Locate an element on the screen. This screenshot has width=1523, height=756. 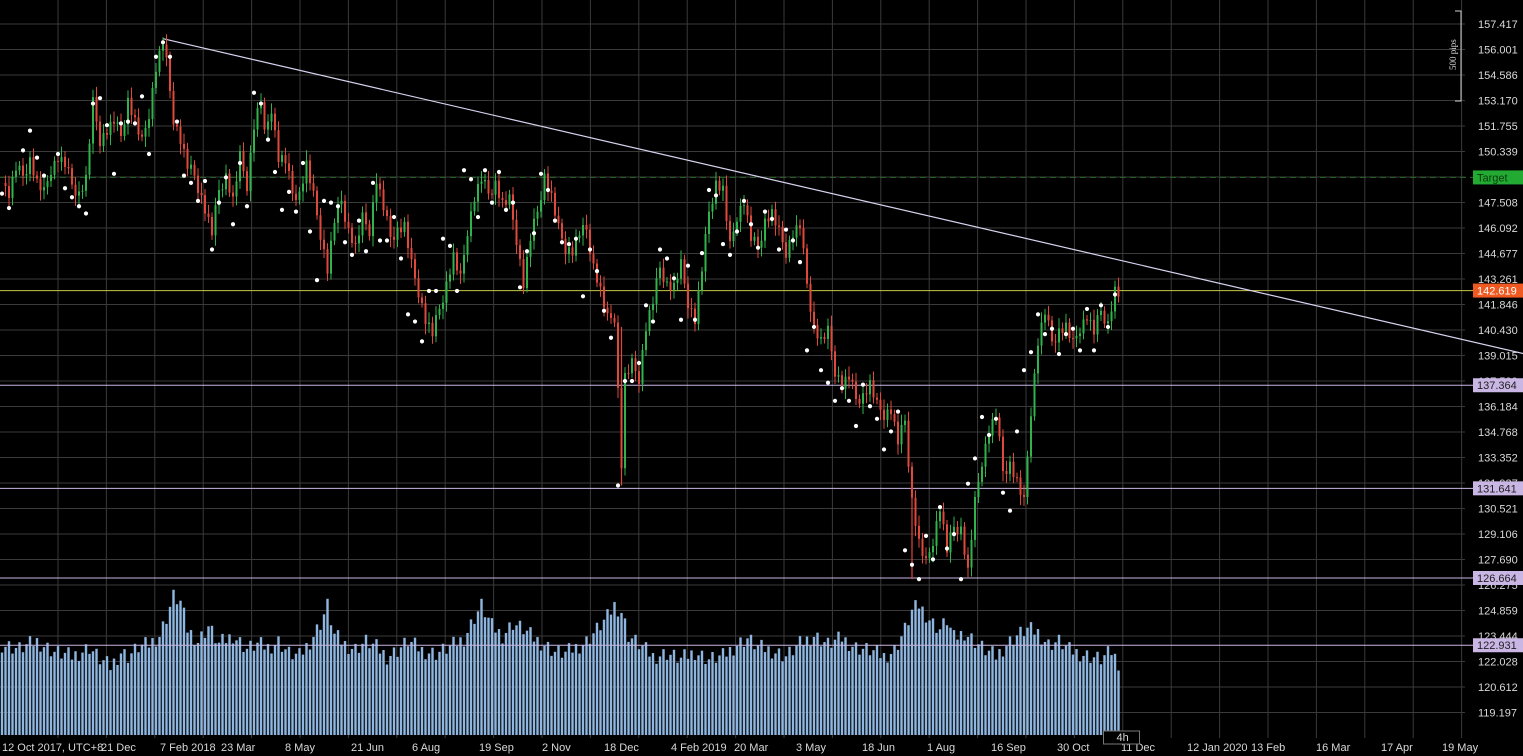
time-tick-label: 19 May is located at coordinates (1460, 748).